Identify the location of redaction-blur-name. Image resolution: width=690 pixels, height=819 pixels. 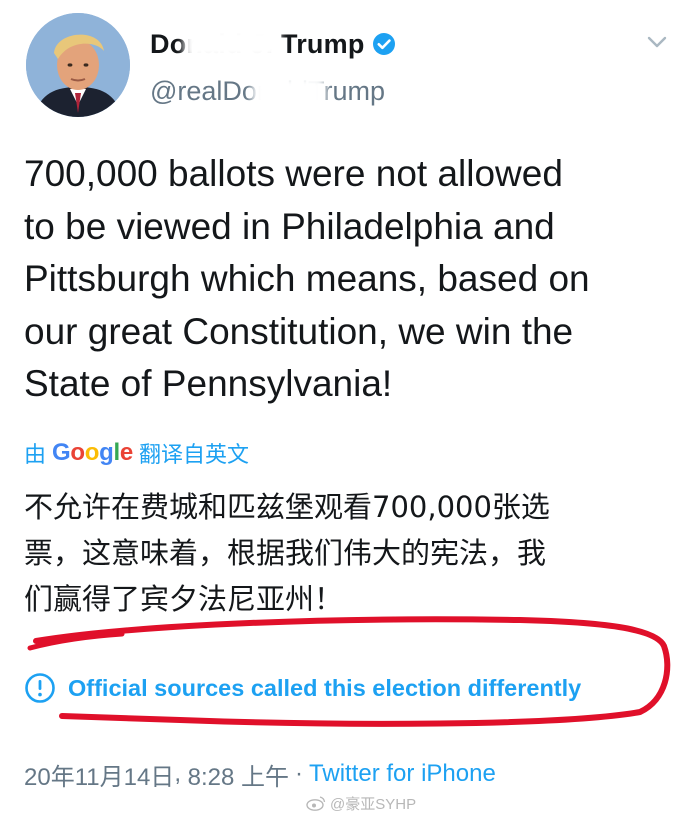
(232, 43).